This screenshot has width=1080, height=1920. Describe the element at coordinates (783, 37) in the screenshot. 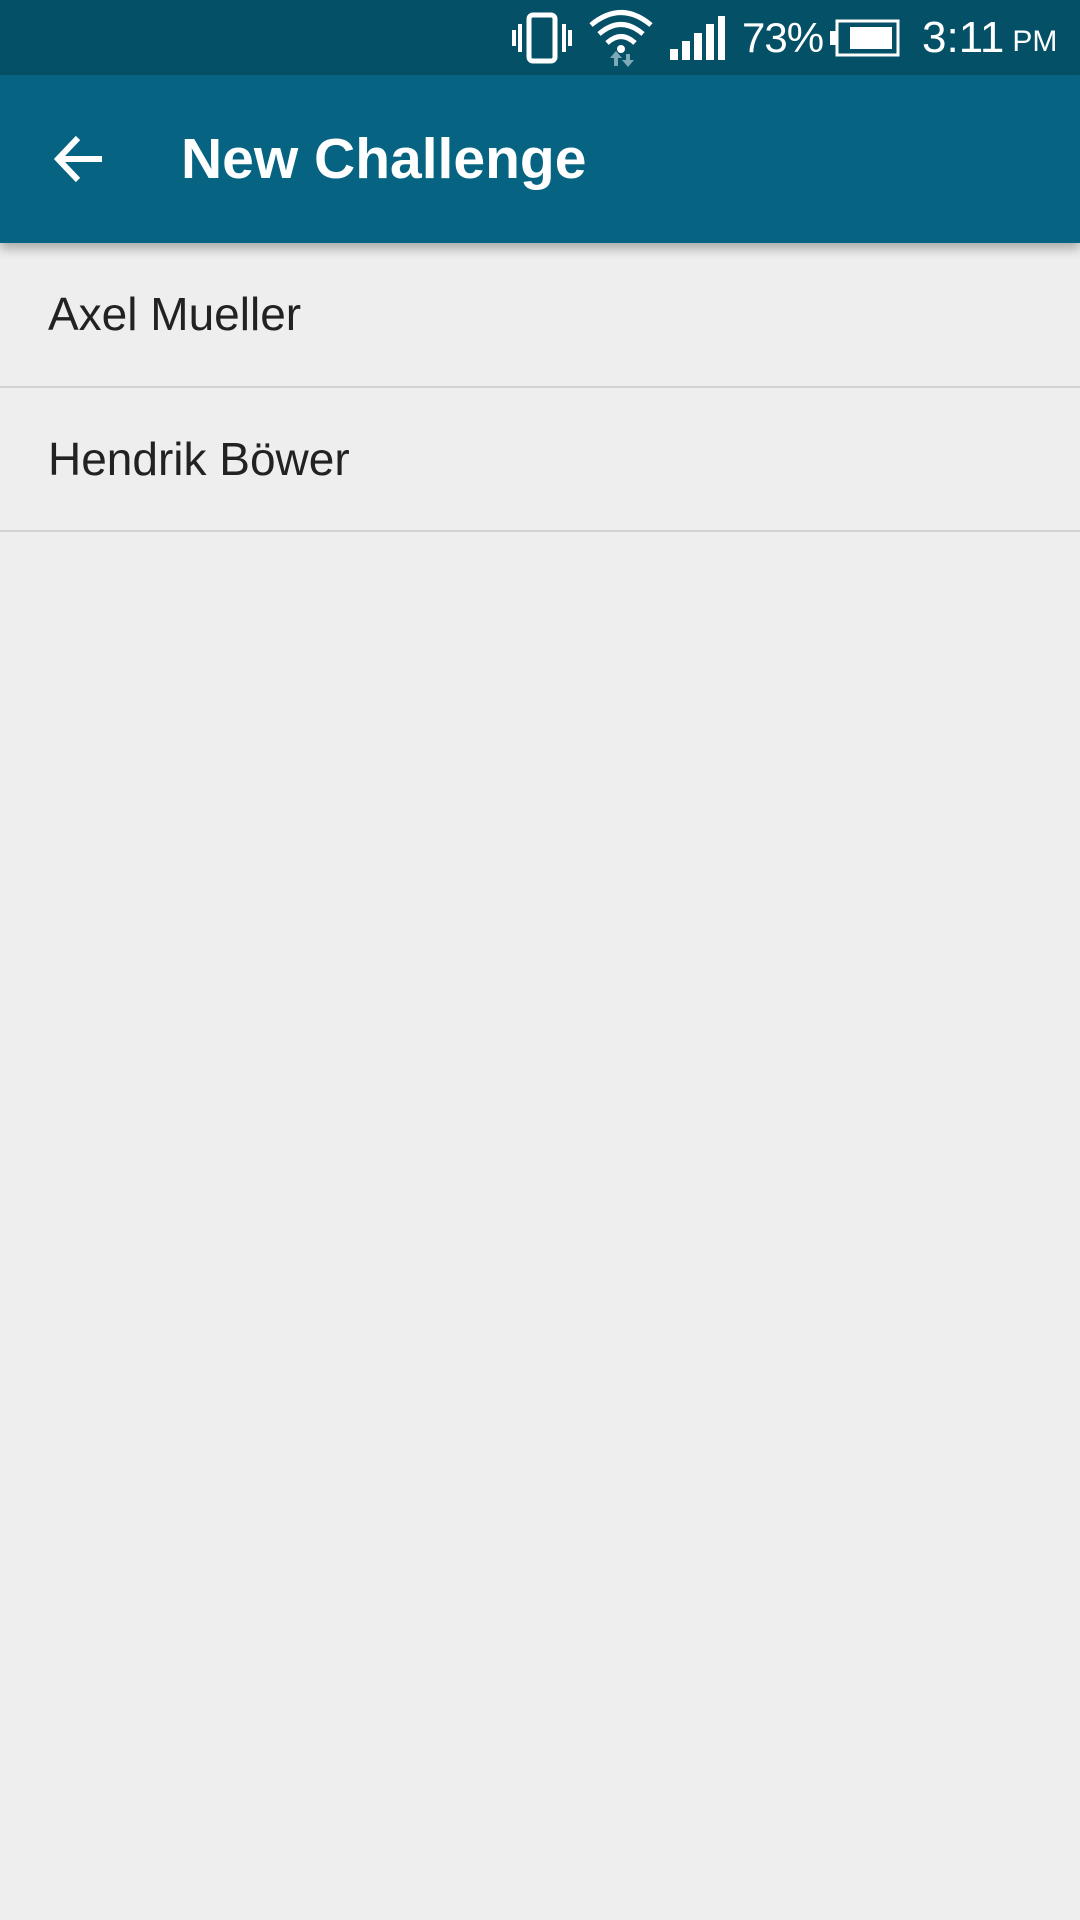

I see `battery-percentage: 73%` at that location.